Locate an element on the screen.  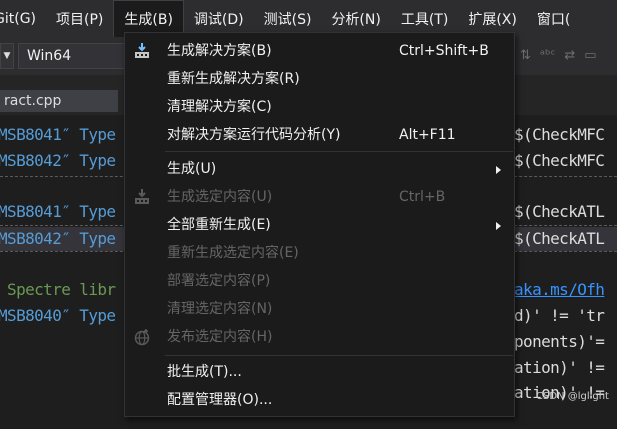
menu-item-build-solution: 生成解决方案(B) Ctrl+Shift+B is located at coordinates (319, 51).